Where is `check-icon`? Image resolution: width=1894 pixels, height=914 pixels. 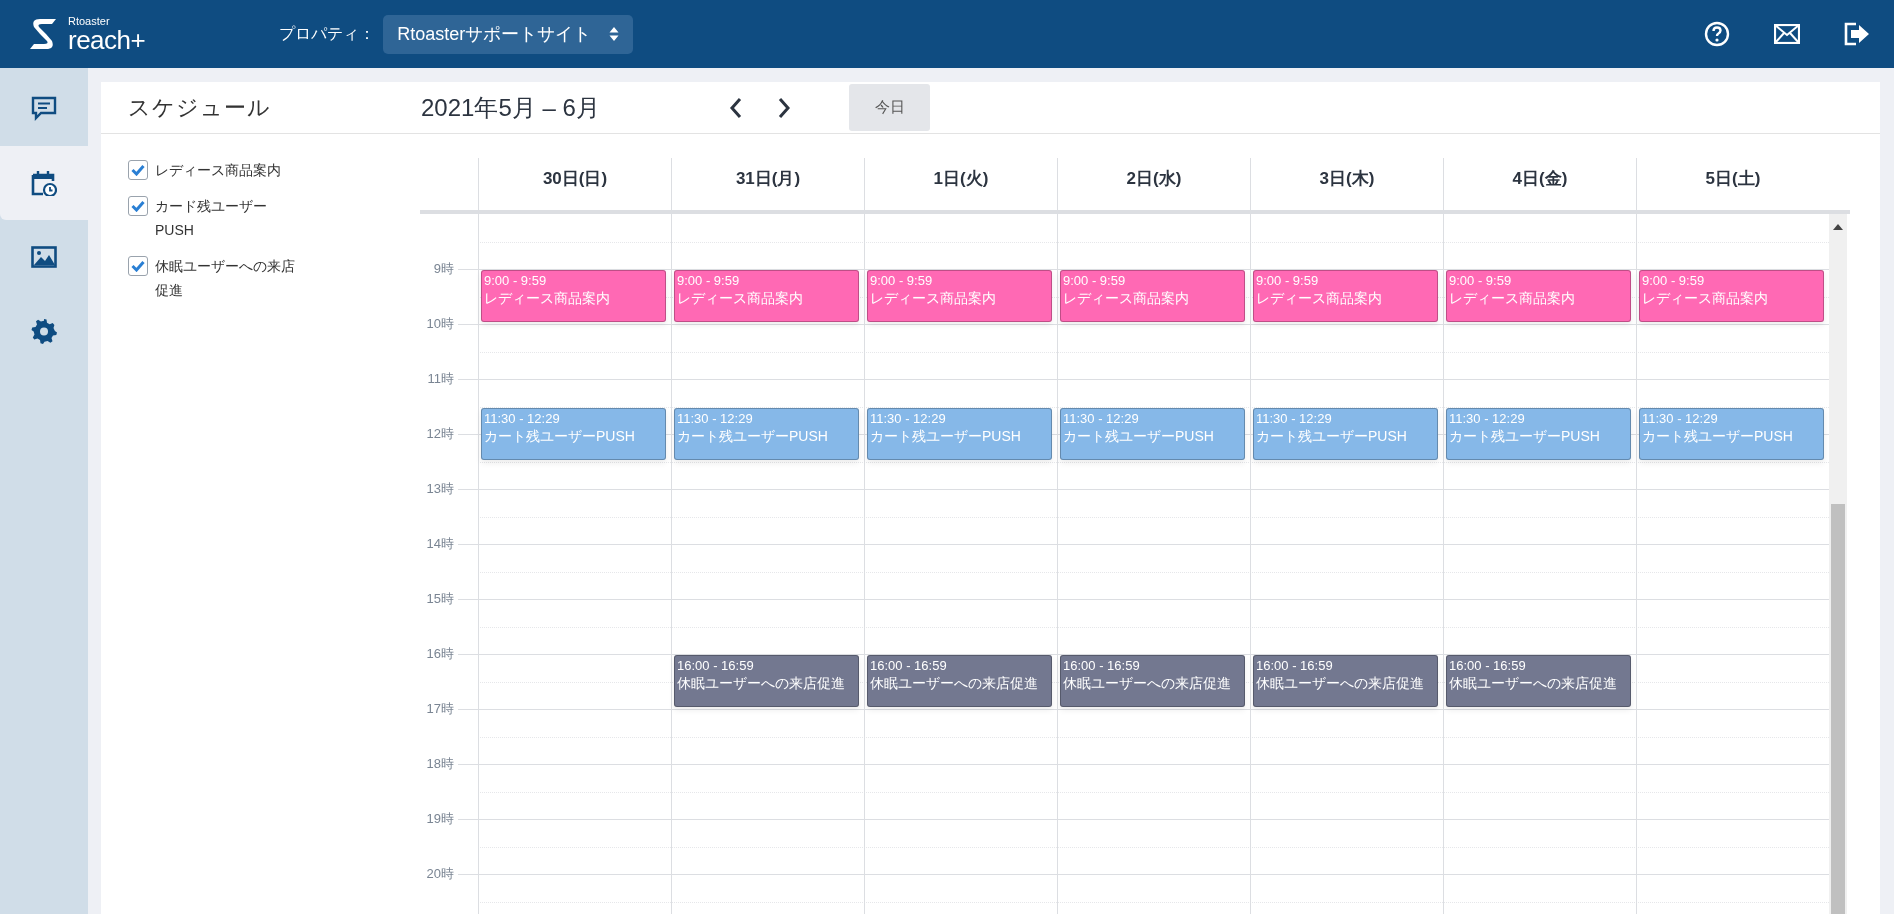 check-icon is located at coordinates (138, 170).